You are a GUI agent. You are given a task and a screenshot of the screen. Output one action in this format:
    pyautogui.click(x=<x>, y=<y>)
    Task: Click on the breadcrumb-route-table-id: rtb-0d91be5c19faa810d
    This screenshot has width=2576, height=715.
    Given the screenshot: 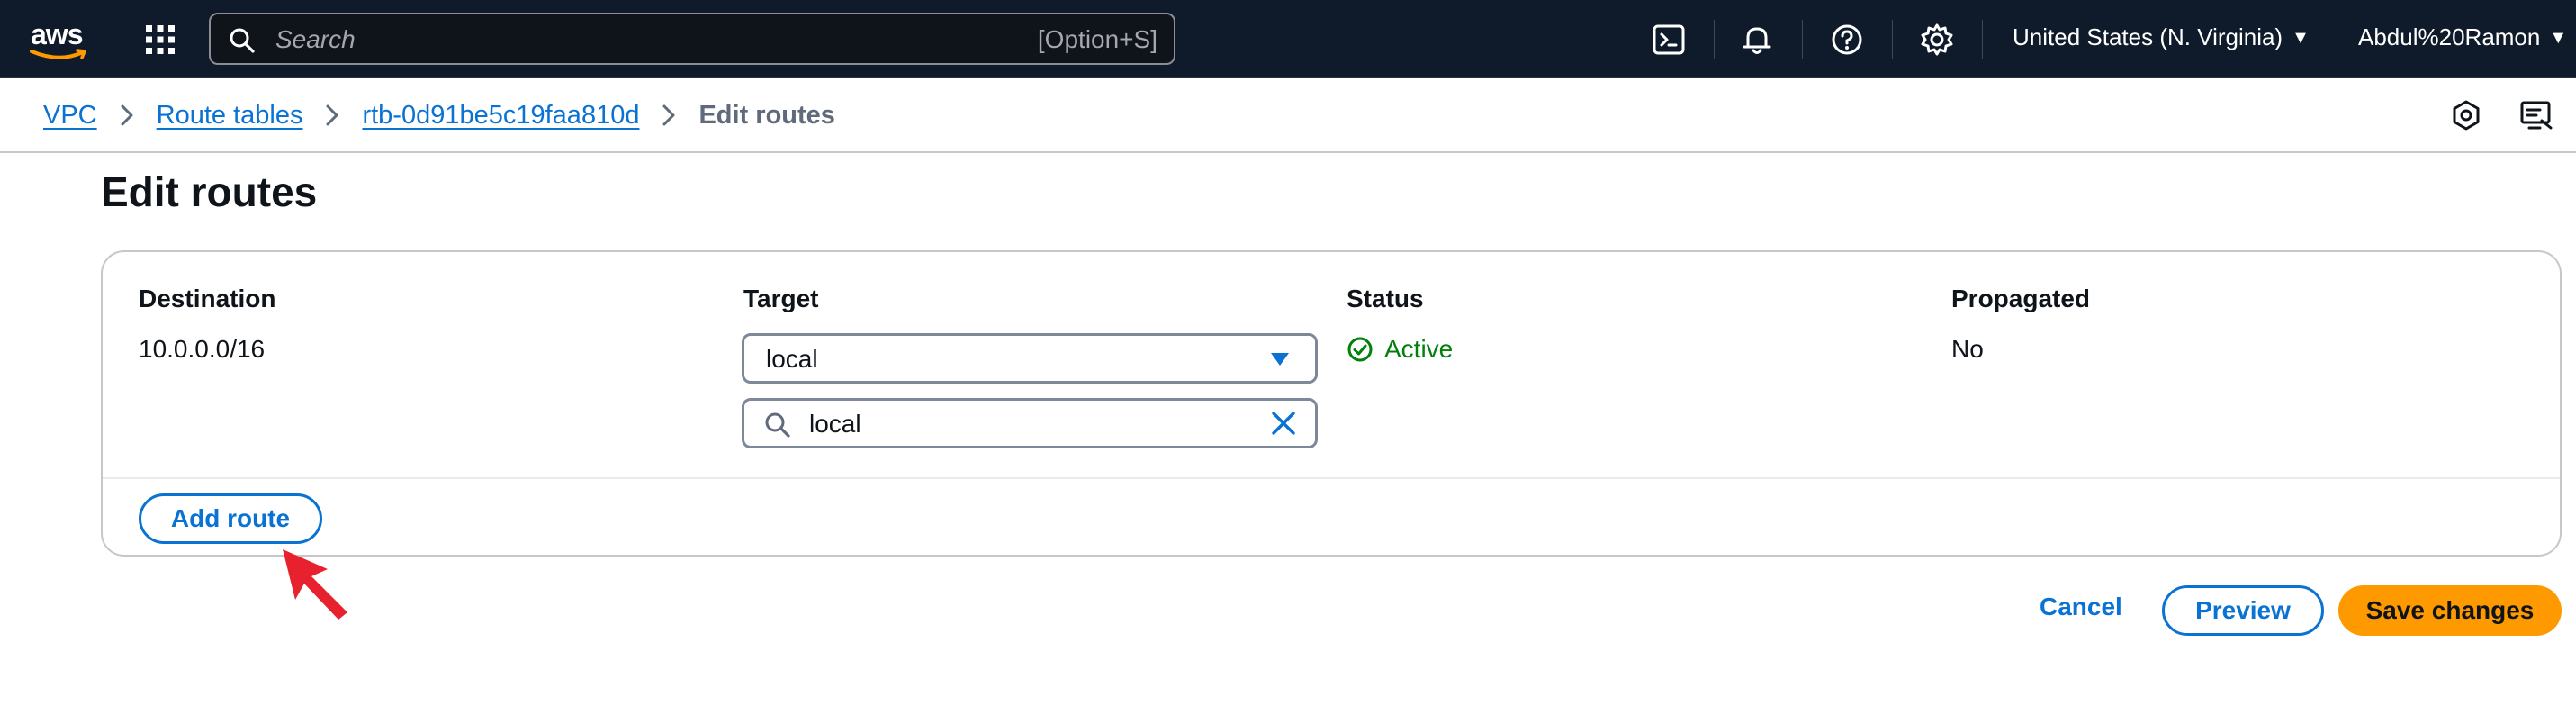 What is the action you would take?
    pyautogui.click(x=500, y=116)
    